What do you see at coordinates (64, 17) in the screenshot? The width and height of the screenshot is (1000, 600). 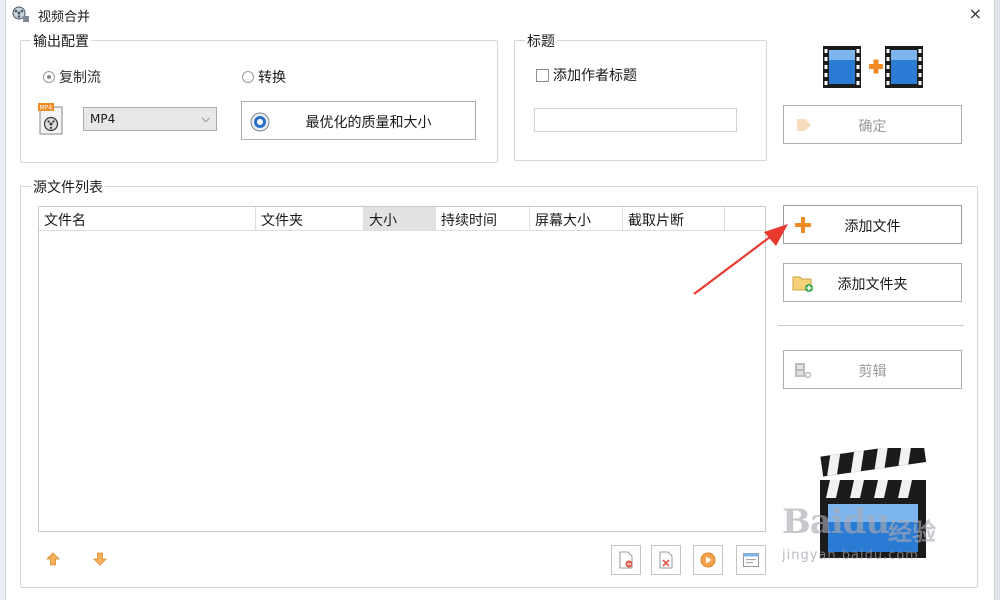 I see `window-title: 视频合并` at bounding box center [64, 17].